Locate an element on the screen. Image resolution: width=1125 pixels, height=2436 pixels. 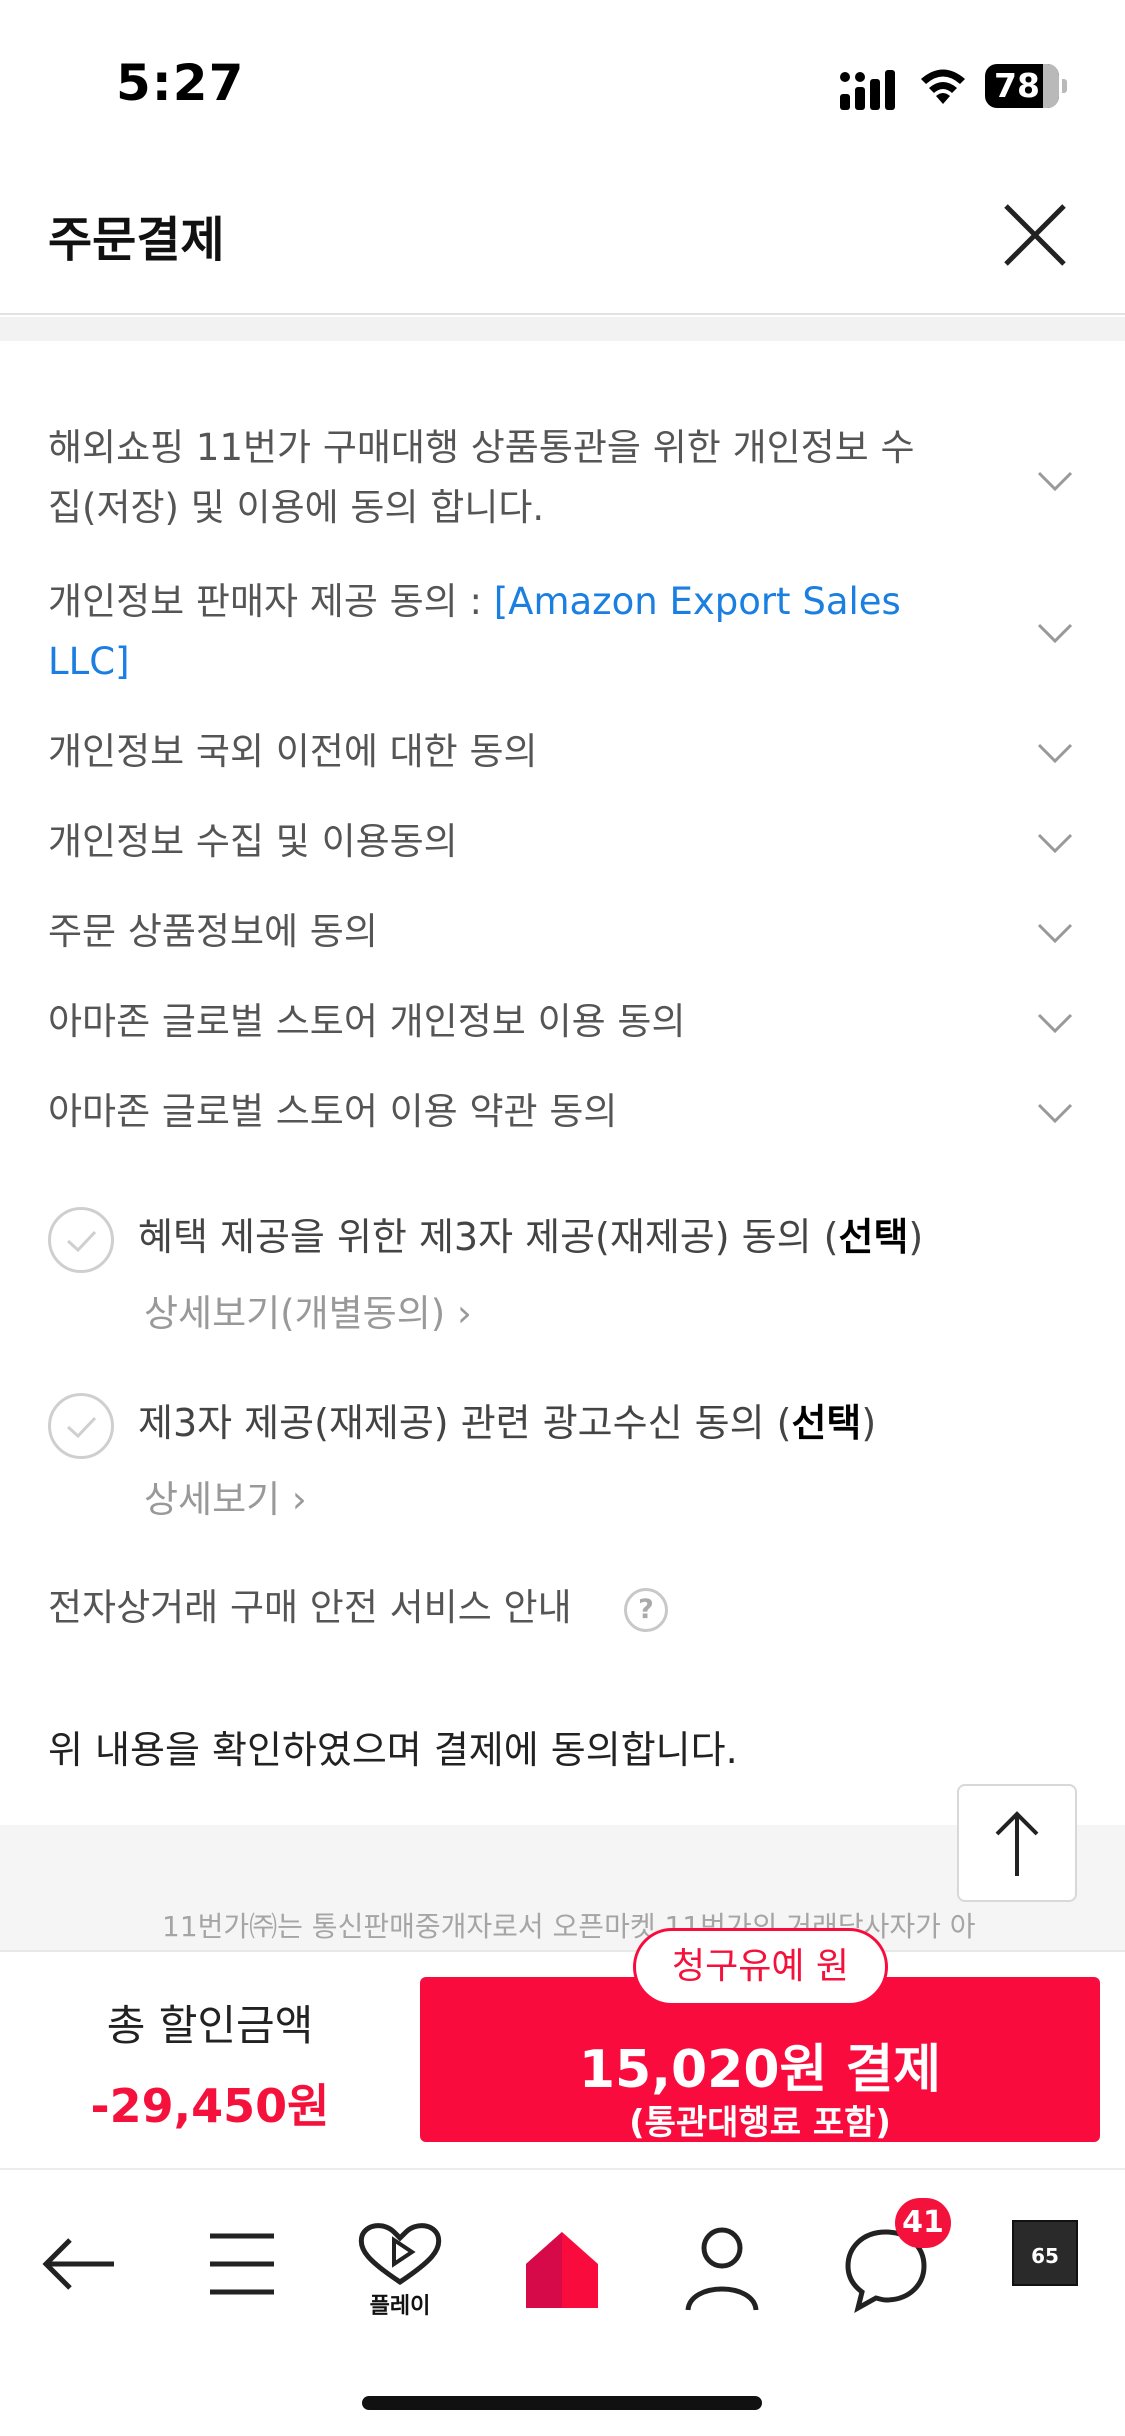
agreement-collection-use: 개인정보 수집 및 이용동의 is located at coordinates (568, 842).